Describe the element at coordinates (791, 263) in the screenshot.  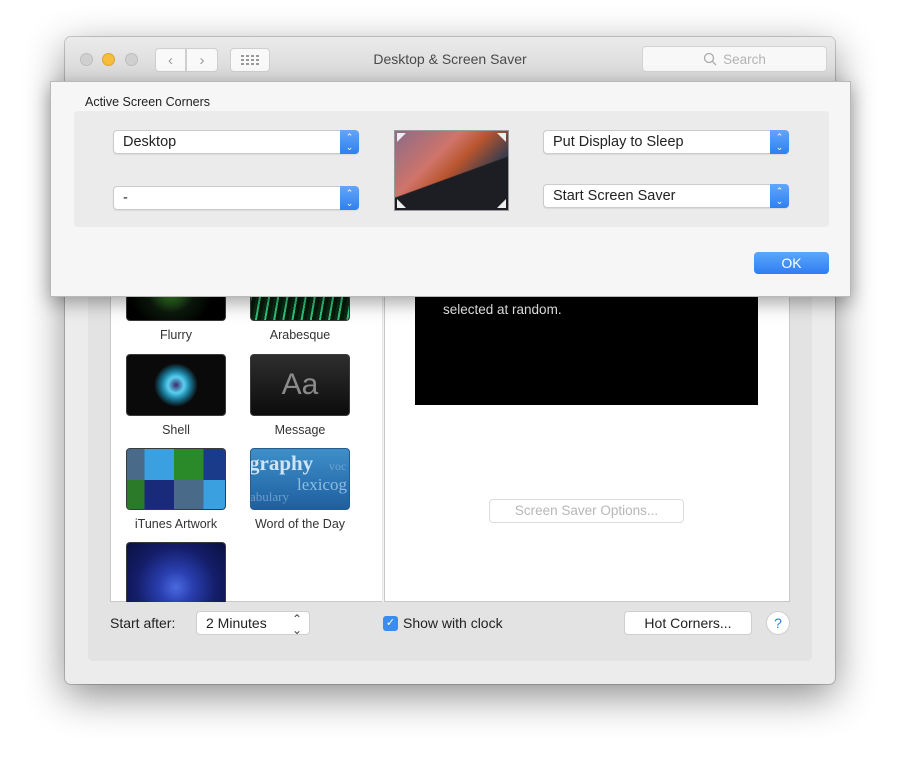
I see `ok-button: OK` at that location.